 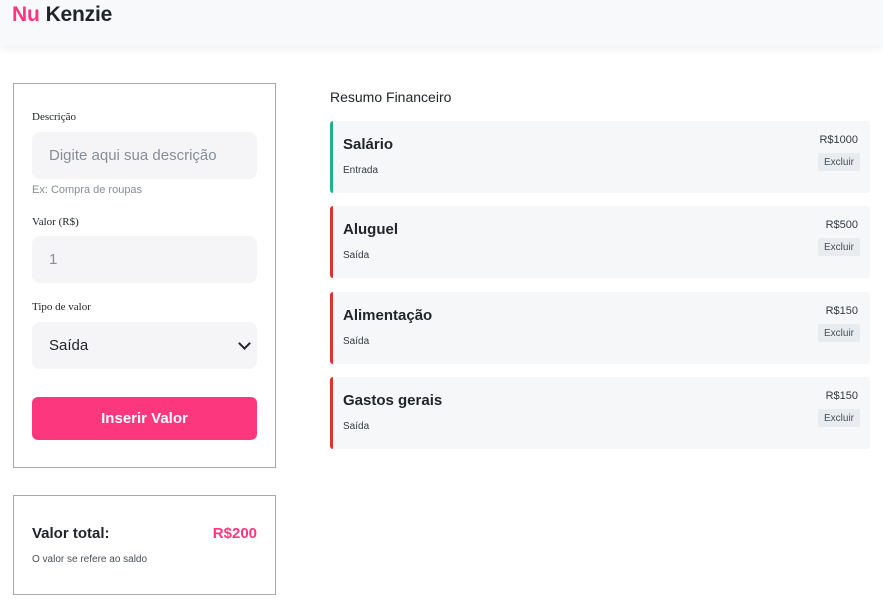 I want to click on list-item: Salário Entrada R$1000 Excluir, so click(x=600, y=157).